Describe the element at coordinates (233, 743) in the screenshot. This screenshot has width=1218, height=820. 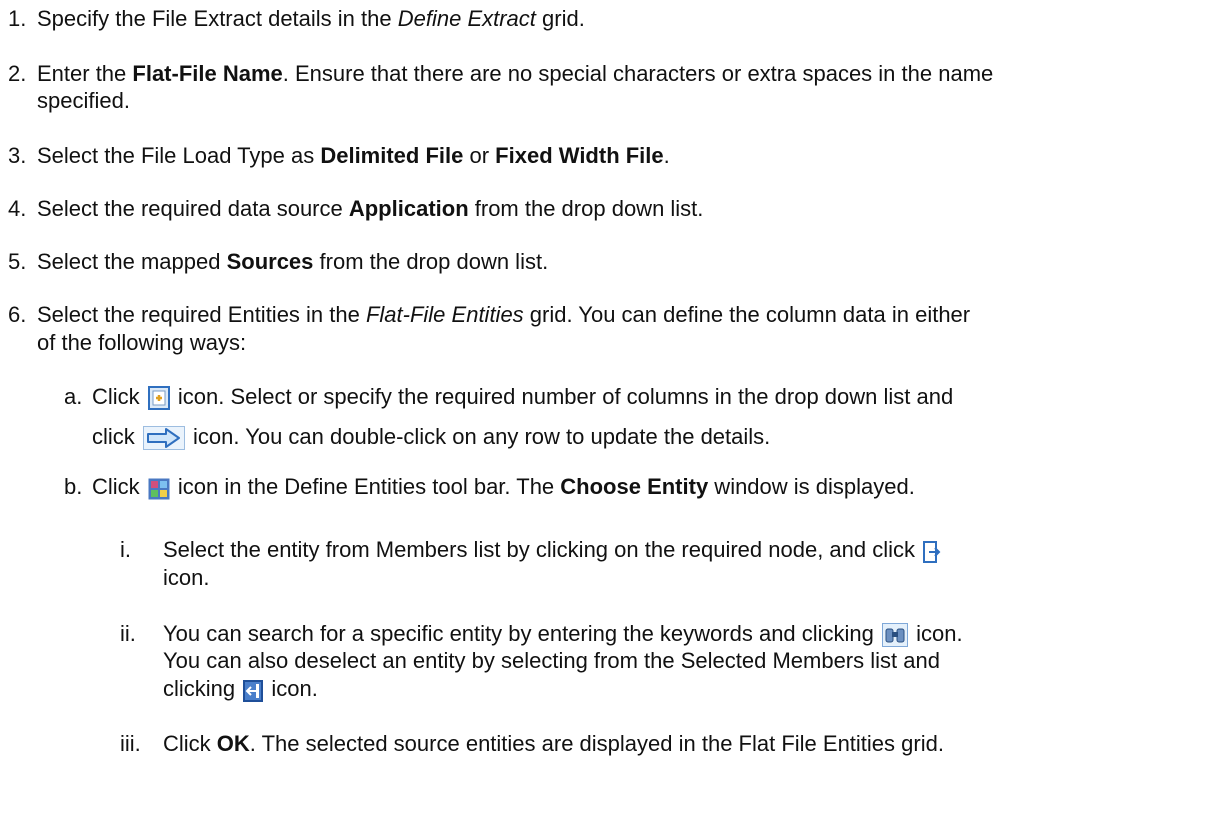
I see `bold-term: OK` at that location.